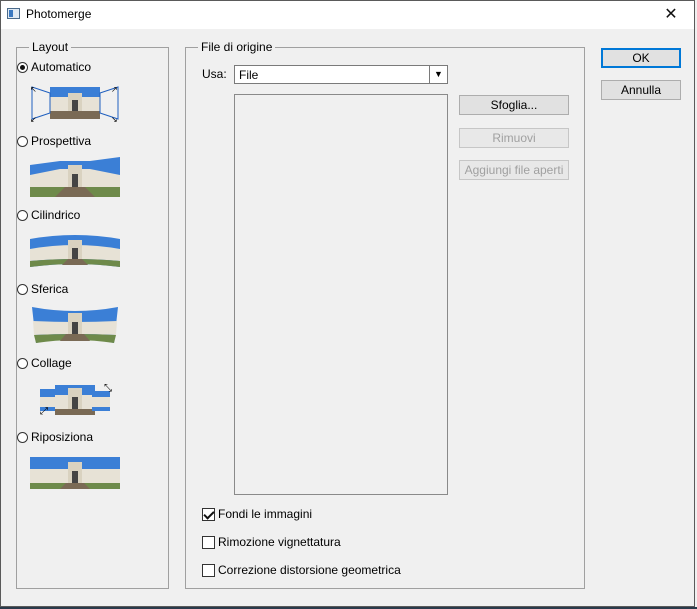 Image resolution: width=697 pixels, height=609 pixels. What do you see at coordinates (62, 437) in the screenshot?
I see `radio-label: Riposiziona` at bounding box center [62, 437].